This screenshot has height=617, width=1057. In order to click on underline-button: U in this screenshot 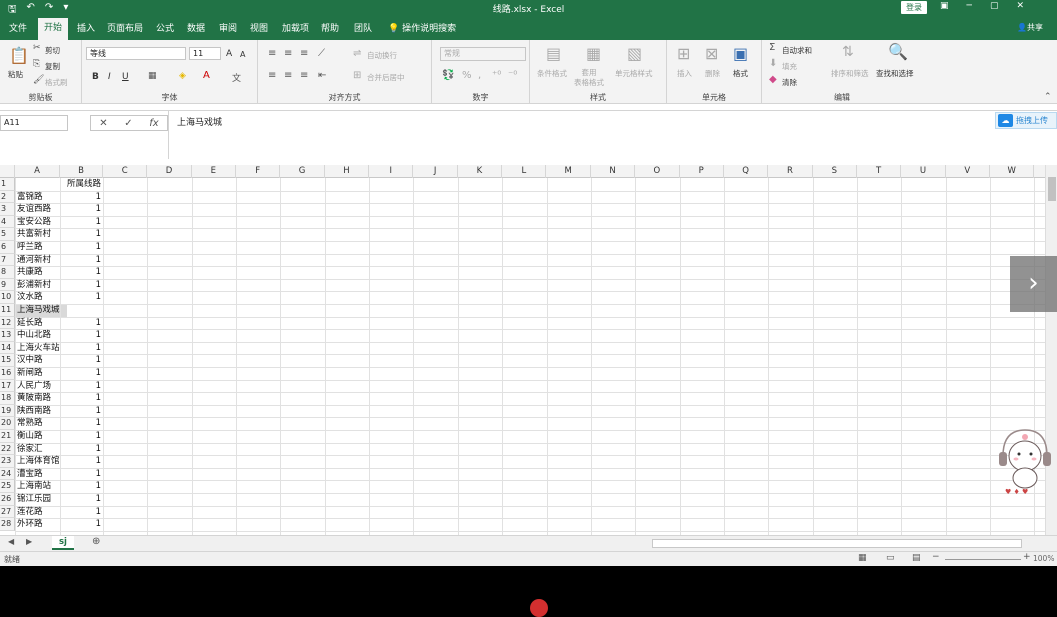, I will do `click(125, 77)`.